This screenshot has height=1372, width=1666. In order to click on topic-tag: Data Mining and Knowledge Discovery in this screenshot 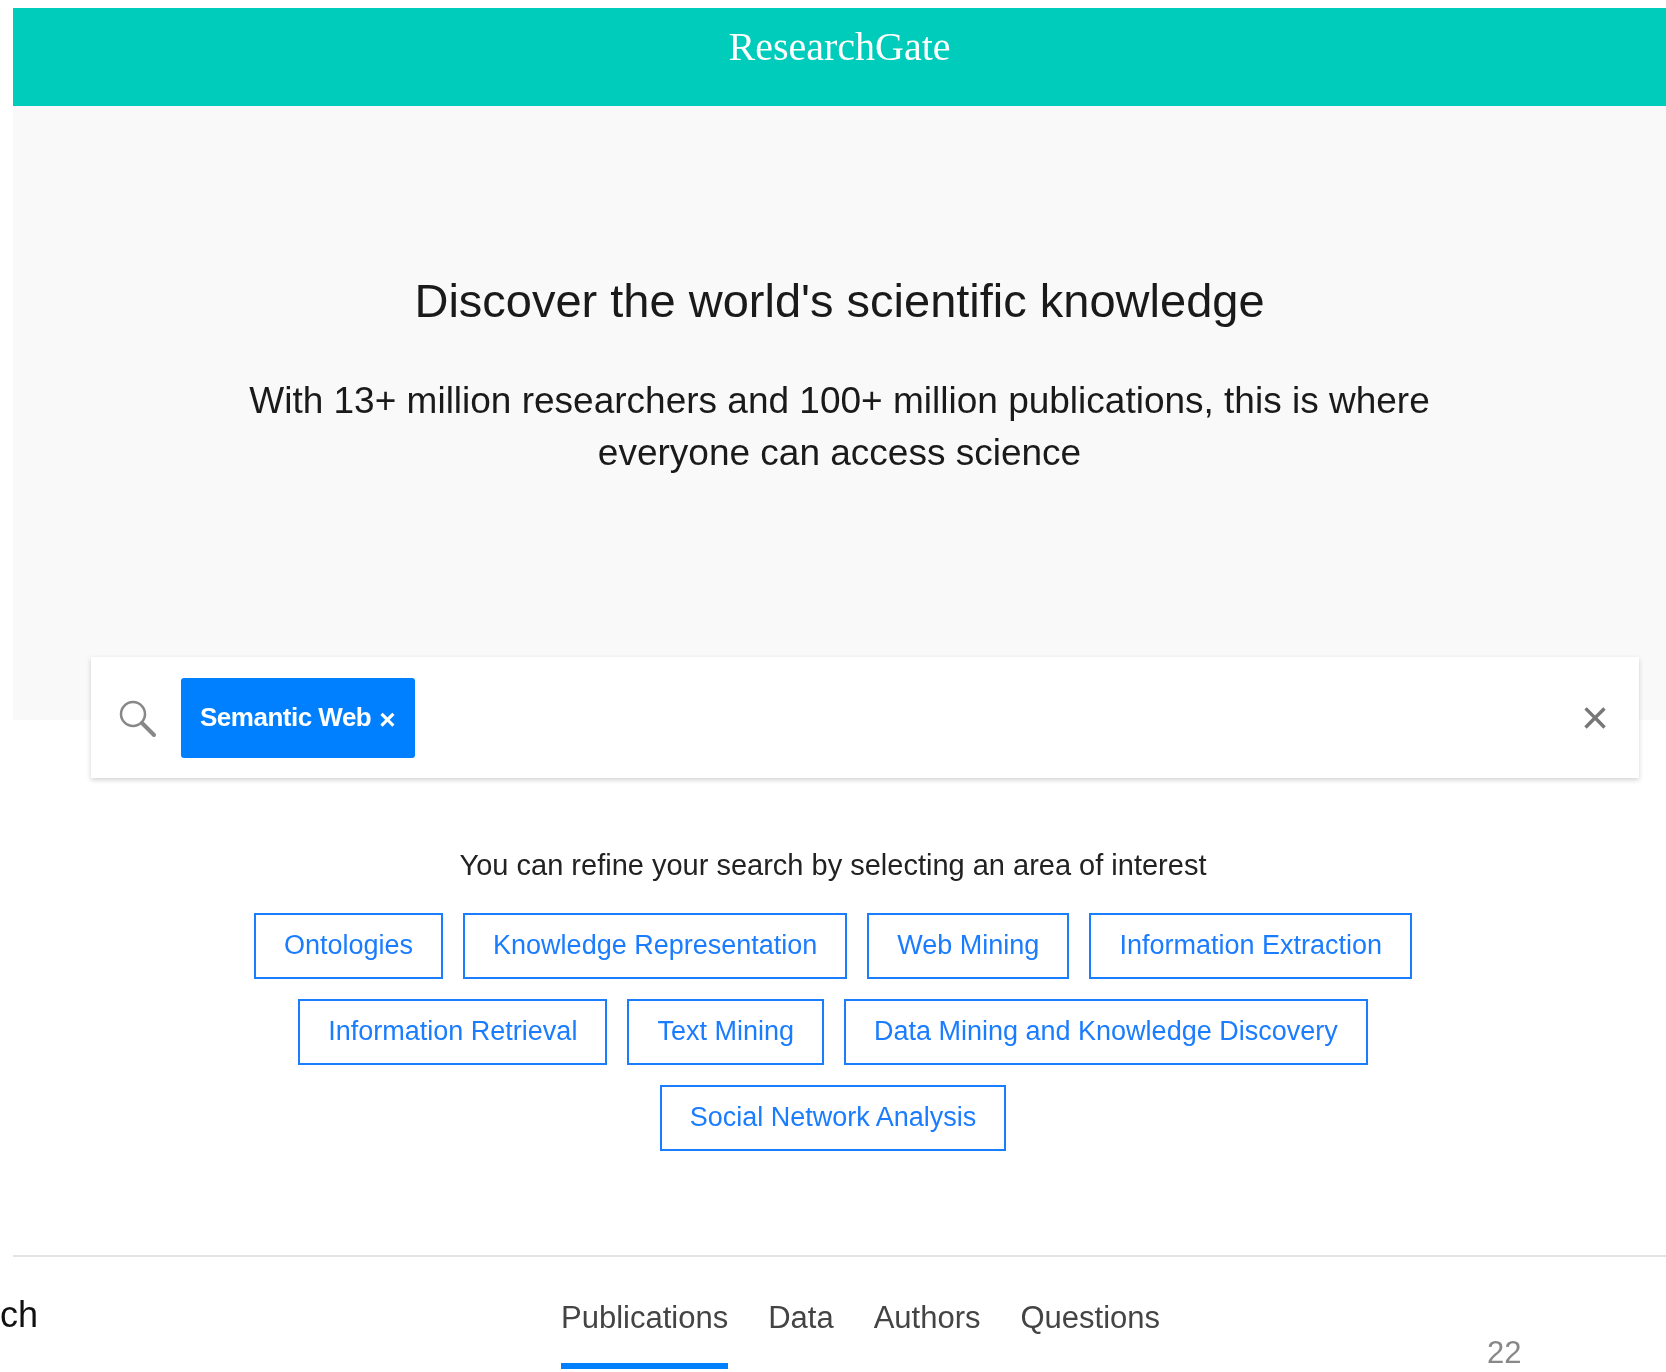, I will do `click(1105, 1031)`.